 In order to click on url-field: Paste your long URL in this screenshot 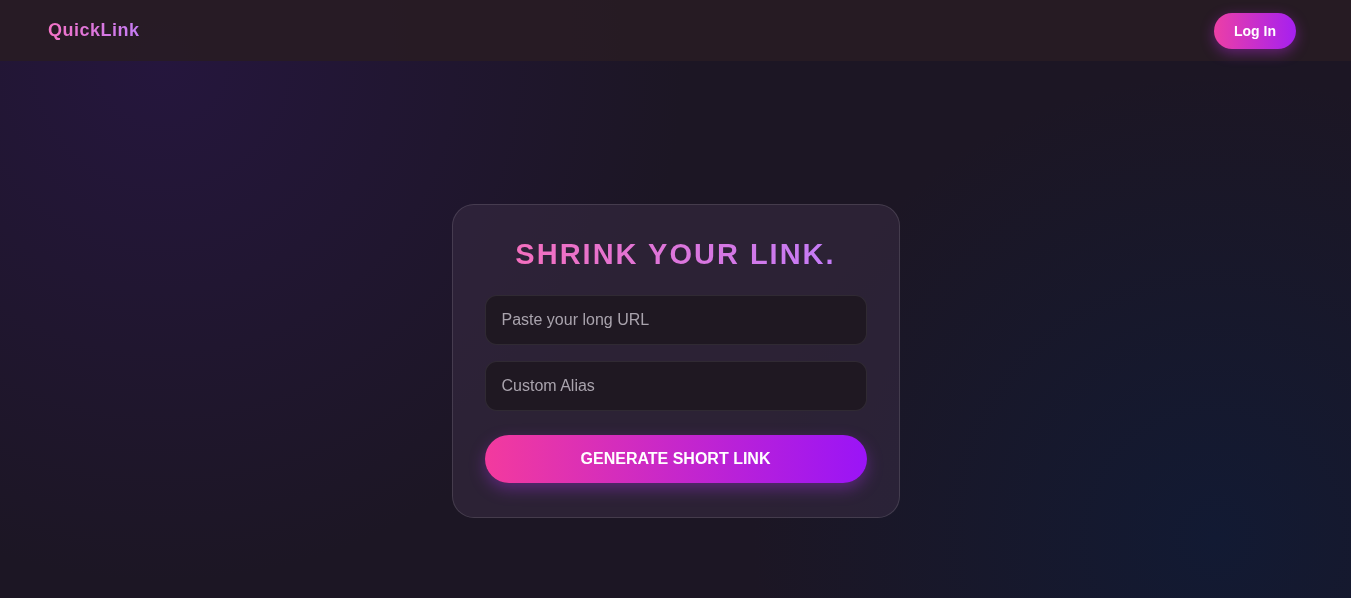, I will do `click(675, 320)`.